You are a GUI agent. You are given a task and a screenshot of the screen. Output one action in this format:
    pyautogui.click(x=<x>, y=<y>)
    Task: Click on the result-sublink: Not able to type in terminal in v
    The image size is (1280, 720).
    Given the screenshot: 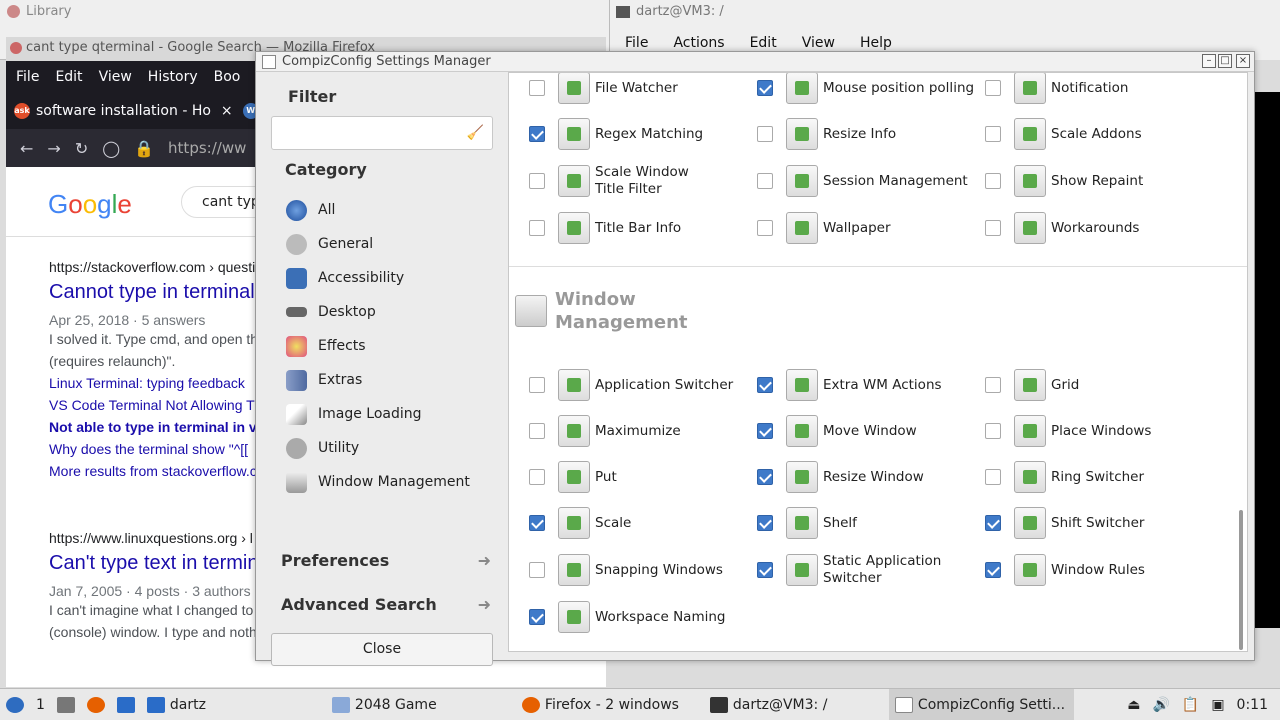 What is the action you would take?
    pyautogui.click(x=153, y=427)
    